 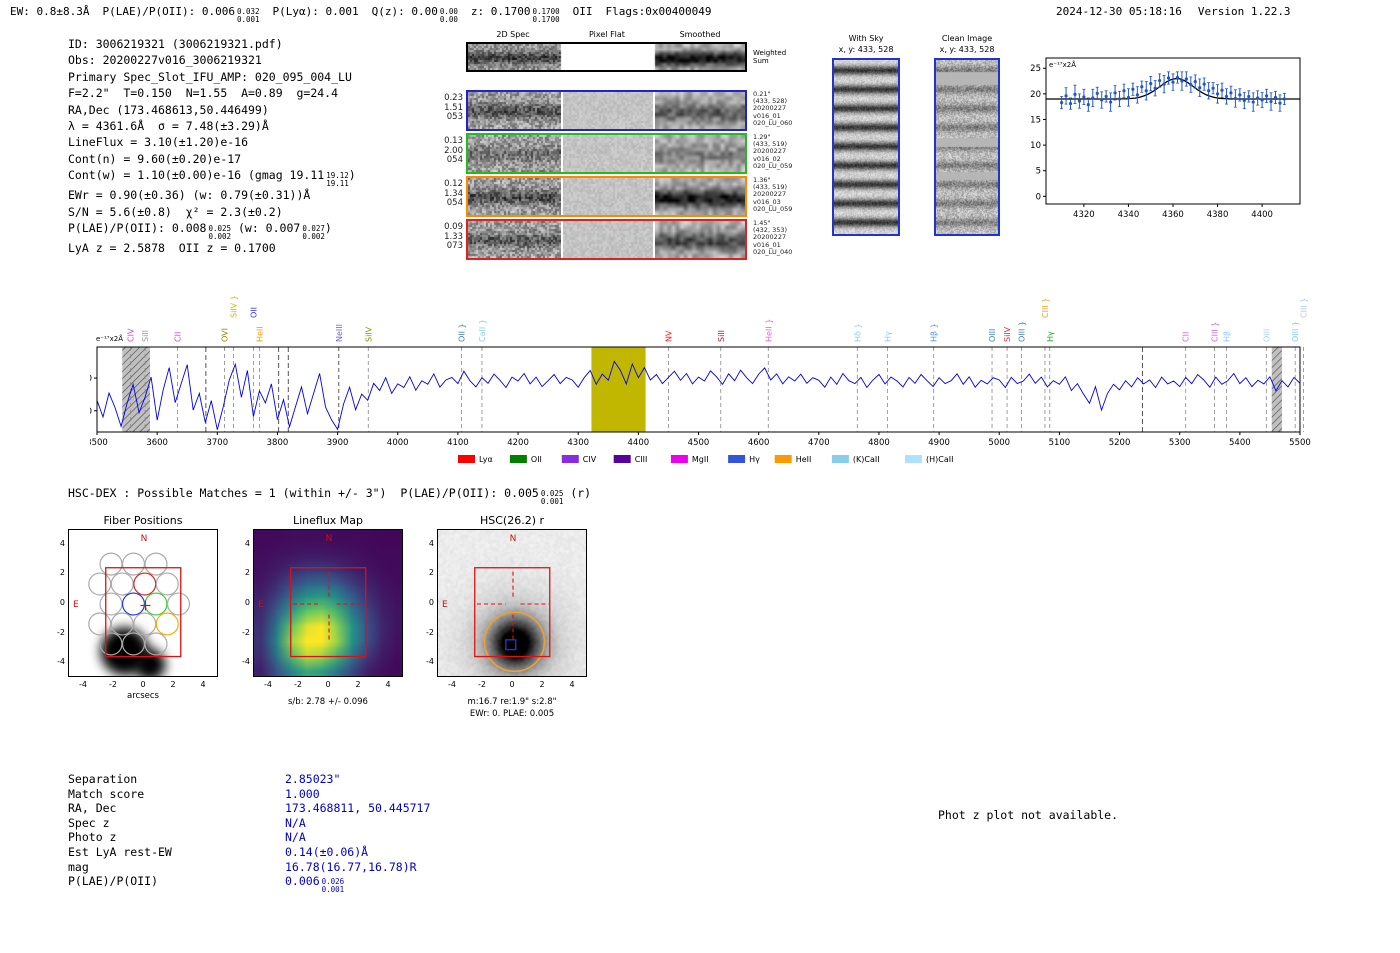 What do you see at coordinates (967, 147) in the screenshot?
I see `clean-image` at bounding box center [967, 147].